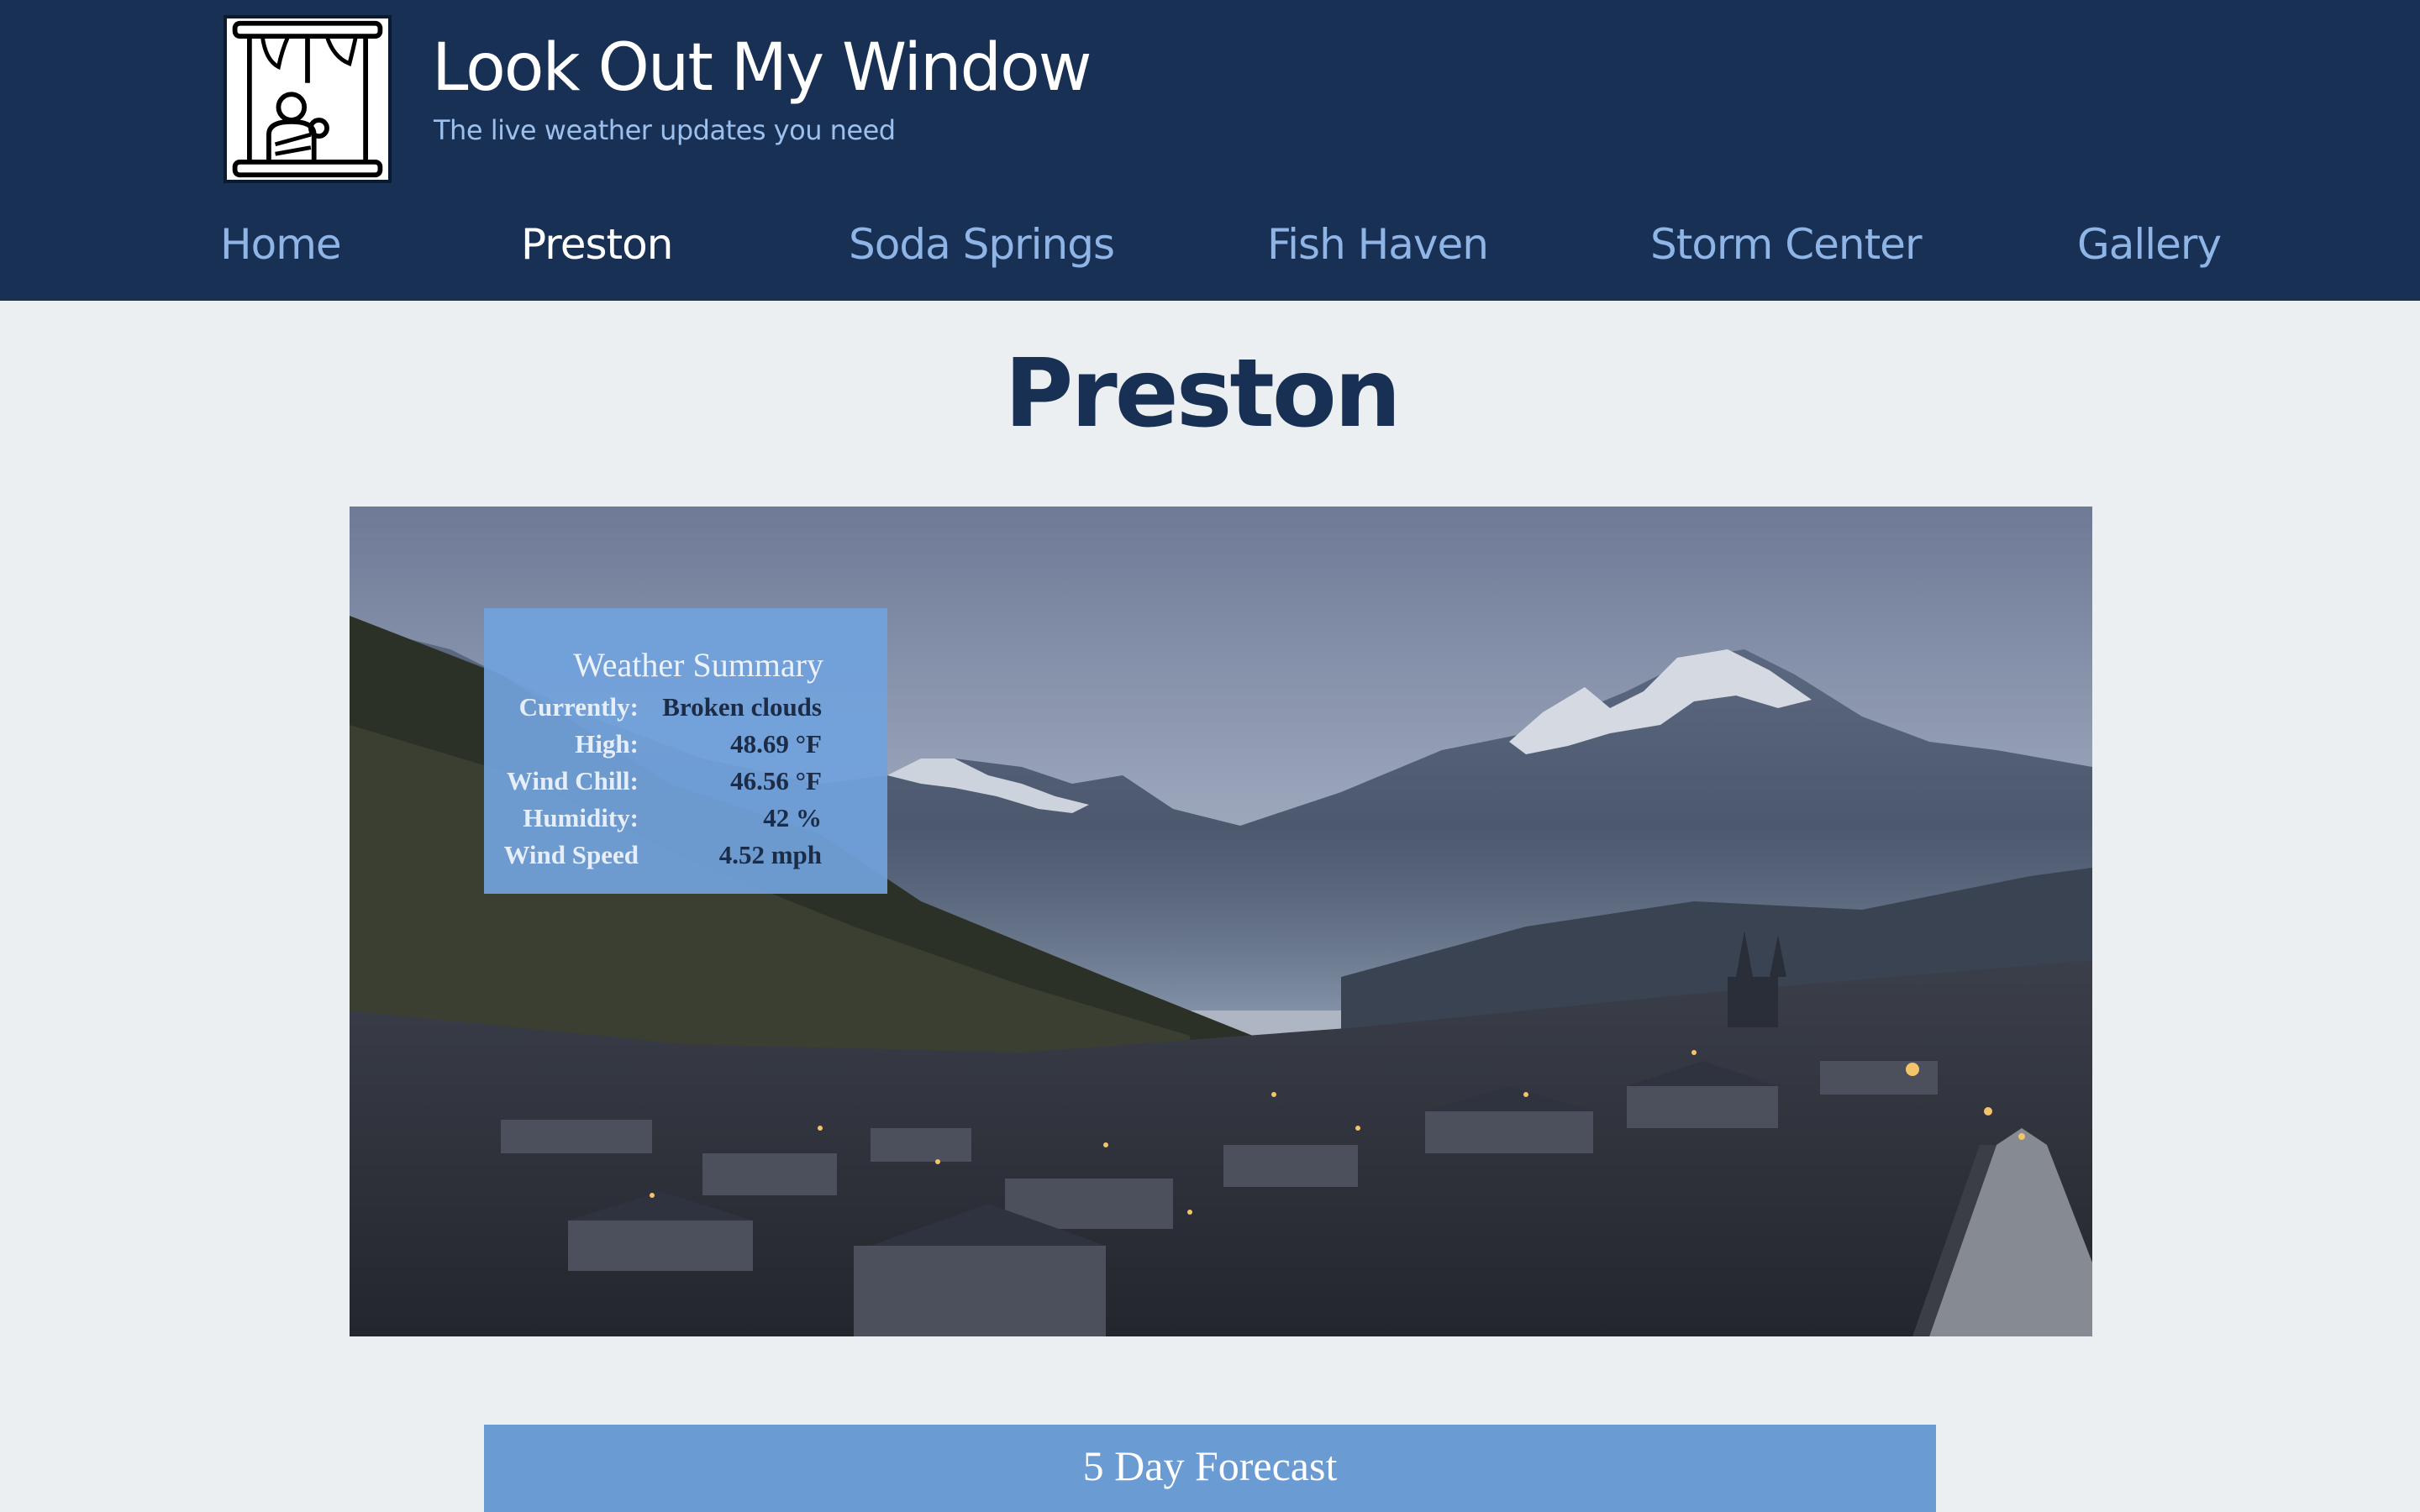  What do you see at coordinates (982, 244) in the screenshot?
I see `nav-soda-springs: Soda Springs` at bounding box center [982, 244].